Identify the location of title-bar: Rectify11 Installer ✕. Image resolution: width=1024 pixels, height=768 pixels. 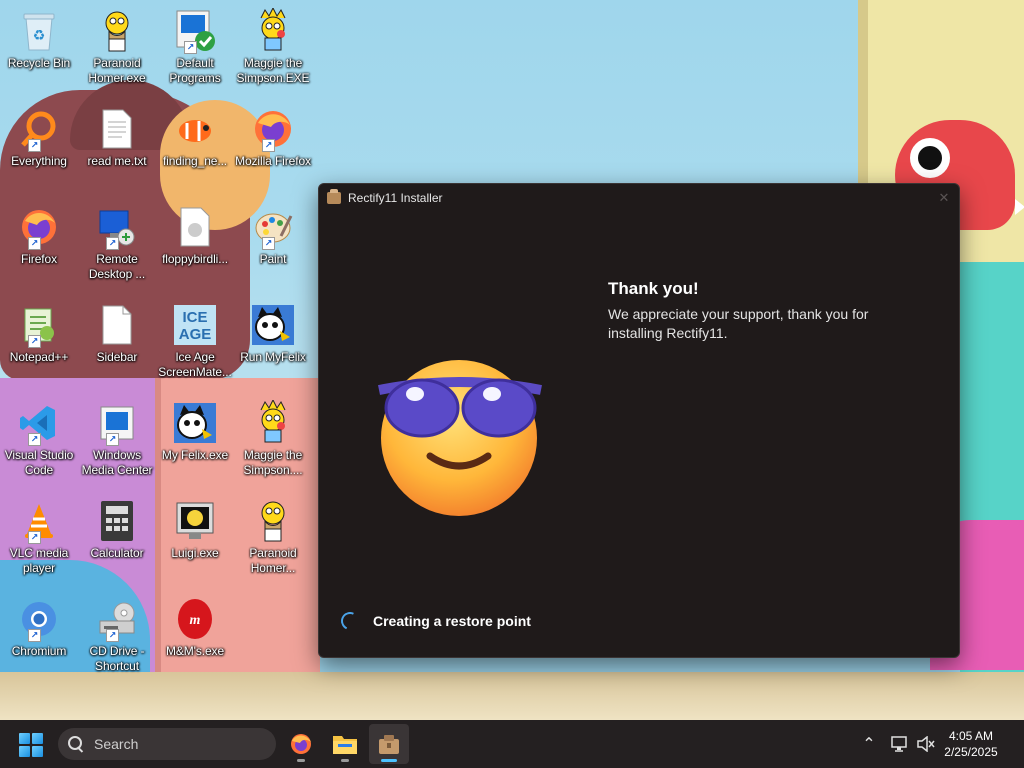
(639, 198).